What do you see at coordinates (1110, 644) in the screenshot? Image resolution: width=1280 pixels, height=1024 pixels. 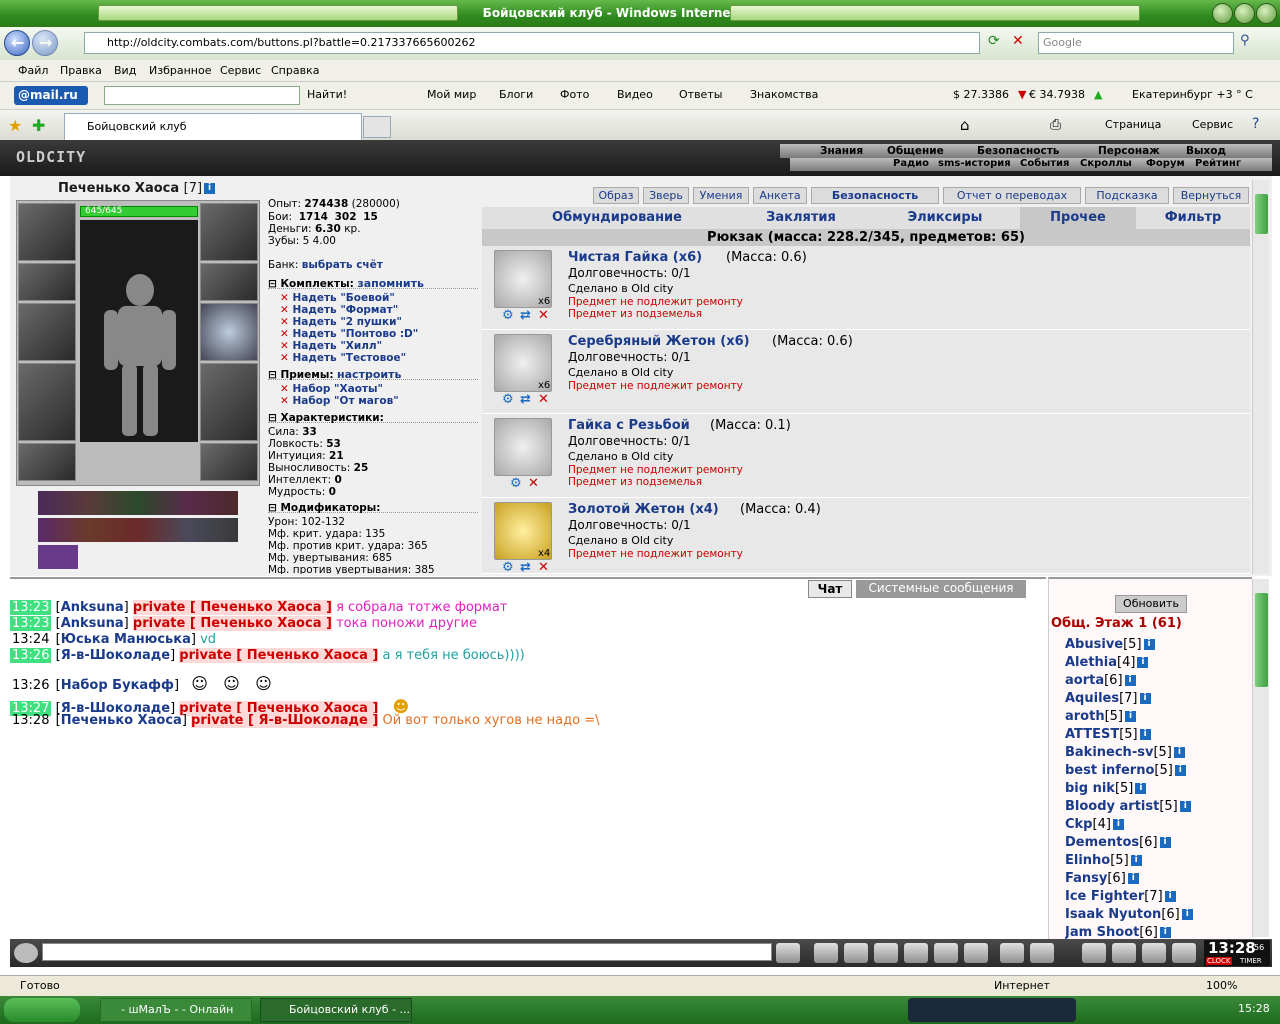 I see `online-user: Abusive[5] i` at bounding box center [1110, 644].